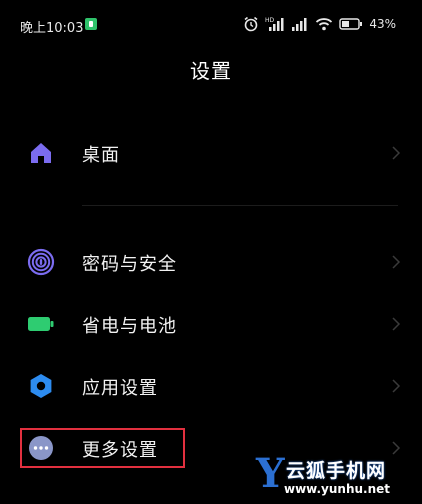  Describe the element at coordinates (351, 24) in the screenshot. I see `battery-status-icon` at that location.